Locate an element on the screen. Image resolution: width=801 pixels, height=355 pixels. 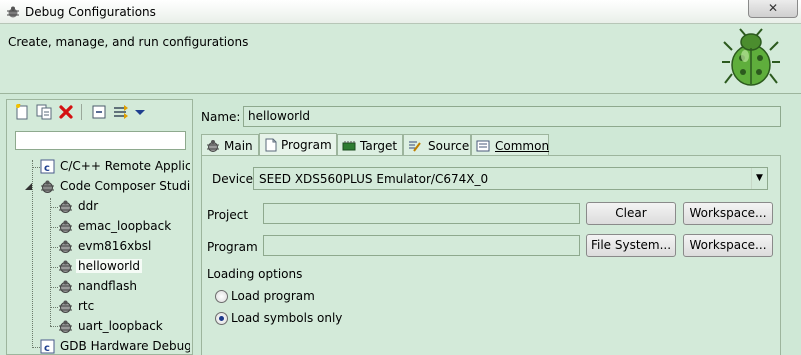
name-input: helloworld is located at coordinates (512, 116).